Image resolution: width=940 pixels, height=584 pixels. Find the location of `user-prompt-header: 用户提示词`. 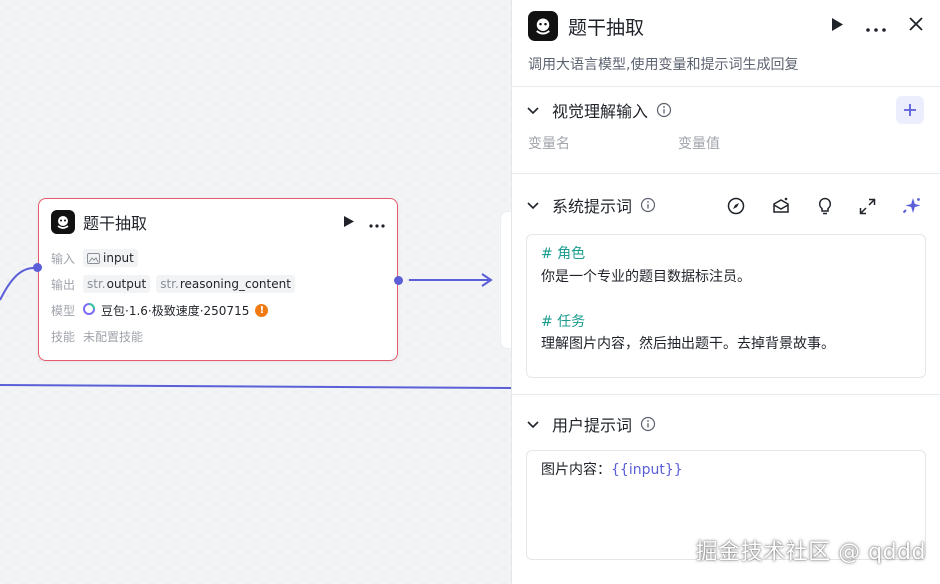

user-prompt-header: 用户提示词 is located at coordinates (726, 424).